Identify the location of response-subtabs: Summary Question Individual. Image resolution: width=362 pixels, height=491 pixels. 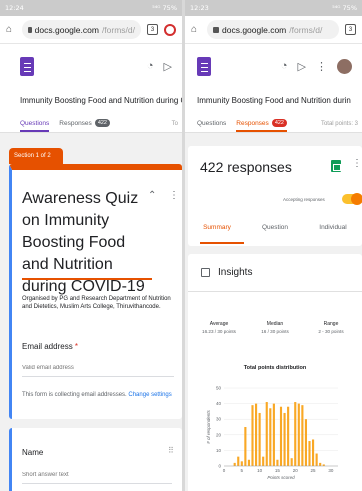
(275, 230).